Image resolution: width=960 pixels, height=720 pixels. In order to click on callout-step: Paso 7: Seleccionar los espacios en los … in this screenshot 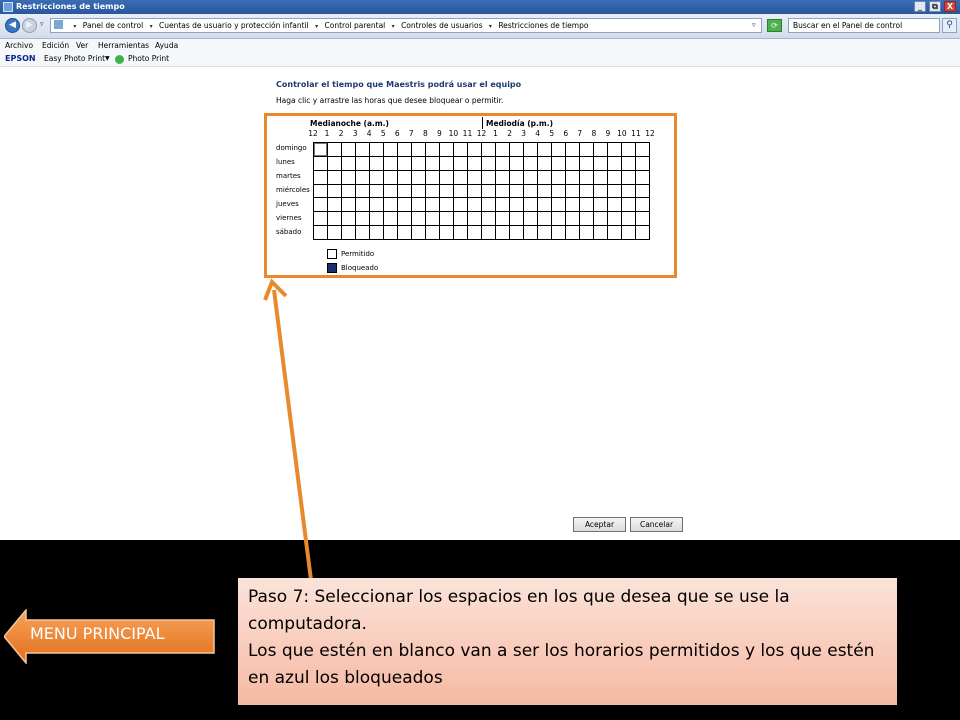, I will do `click(519, 610)`.